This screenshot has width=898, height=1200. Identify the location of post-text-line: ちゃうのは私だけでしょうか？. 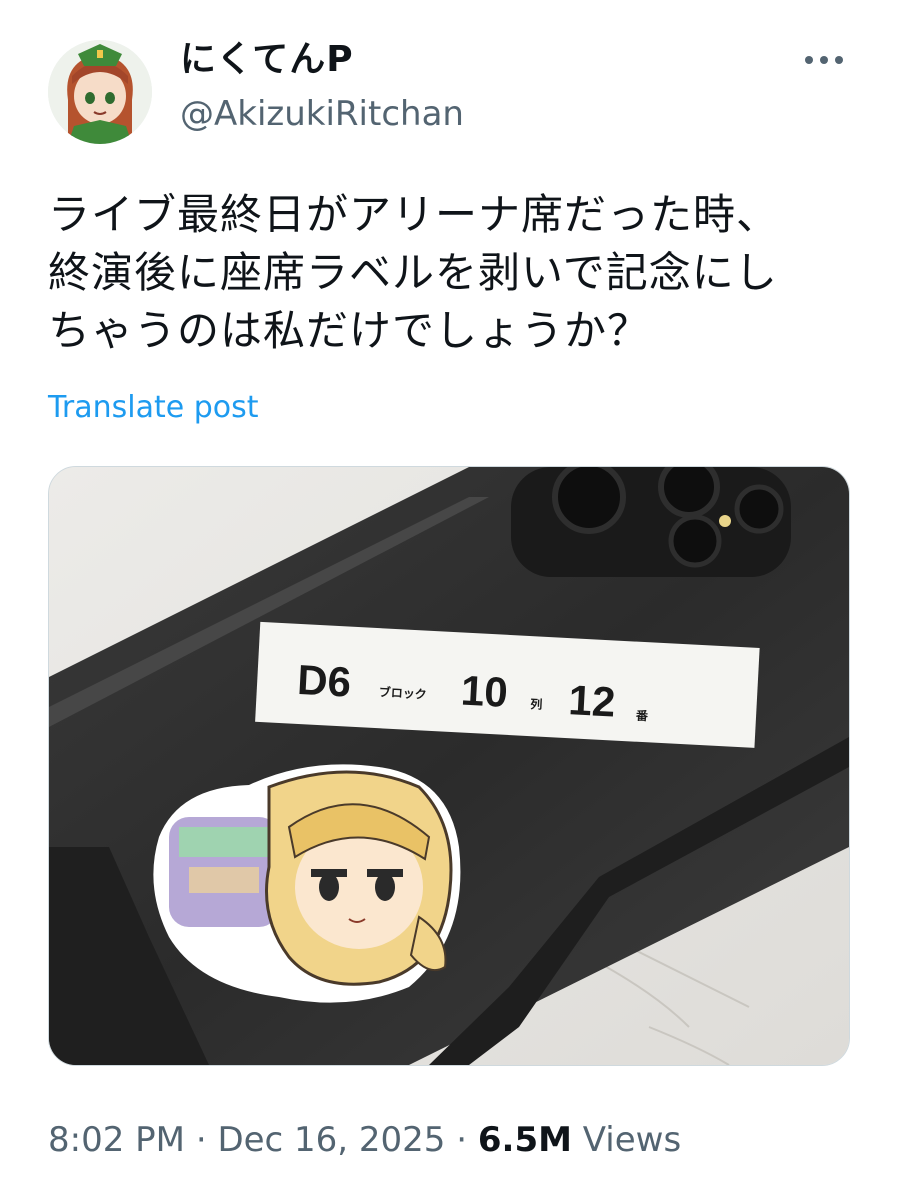
(349, 330).